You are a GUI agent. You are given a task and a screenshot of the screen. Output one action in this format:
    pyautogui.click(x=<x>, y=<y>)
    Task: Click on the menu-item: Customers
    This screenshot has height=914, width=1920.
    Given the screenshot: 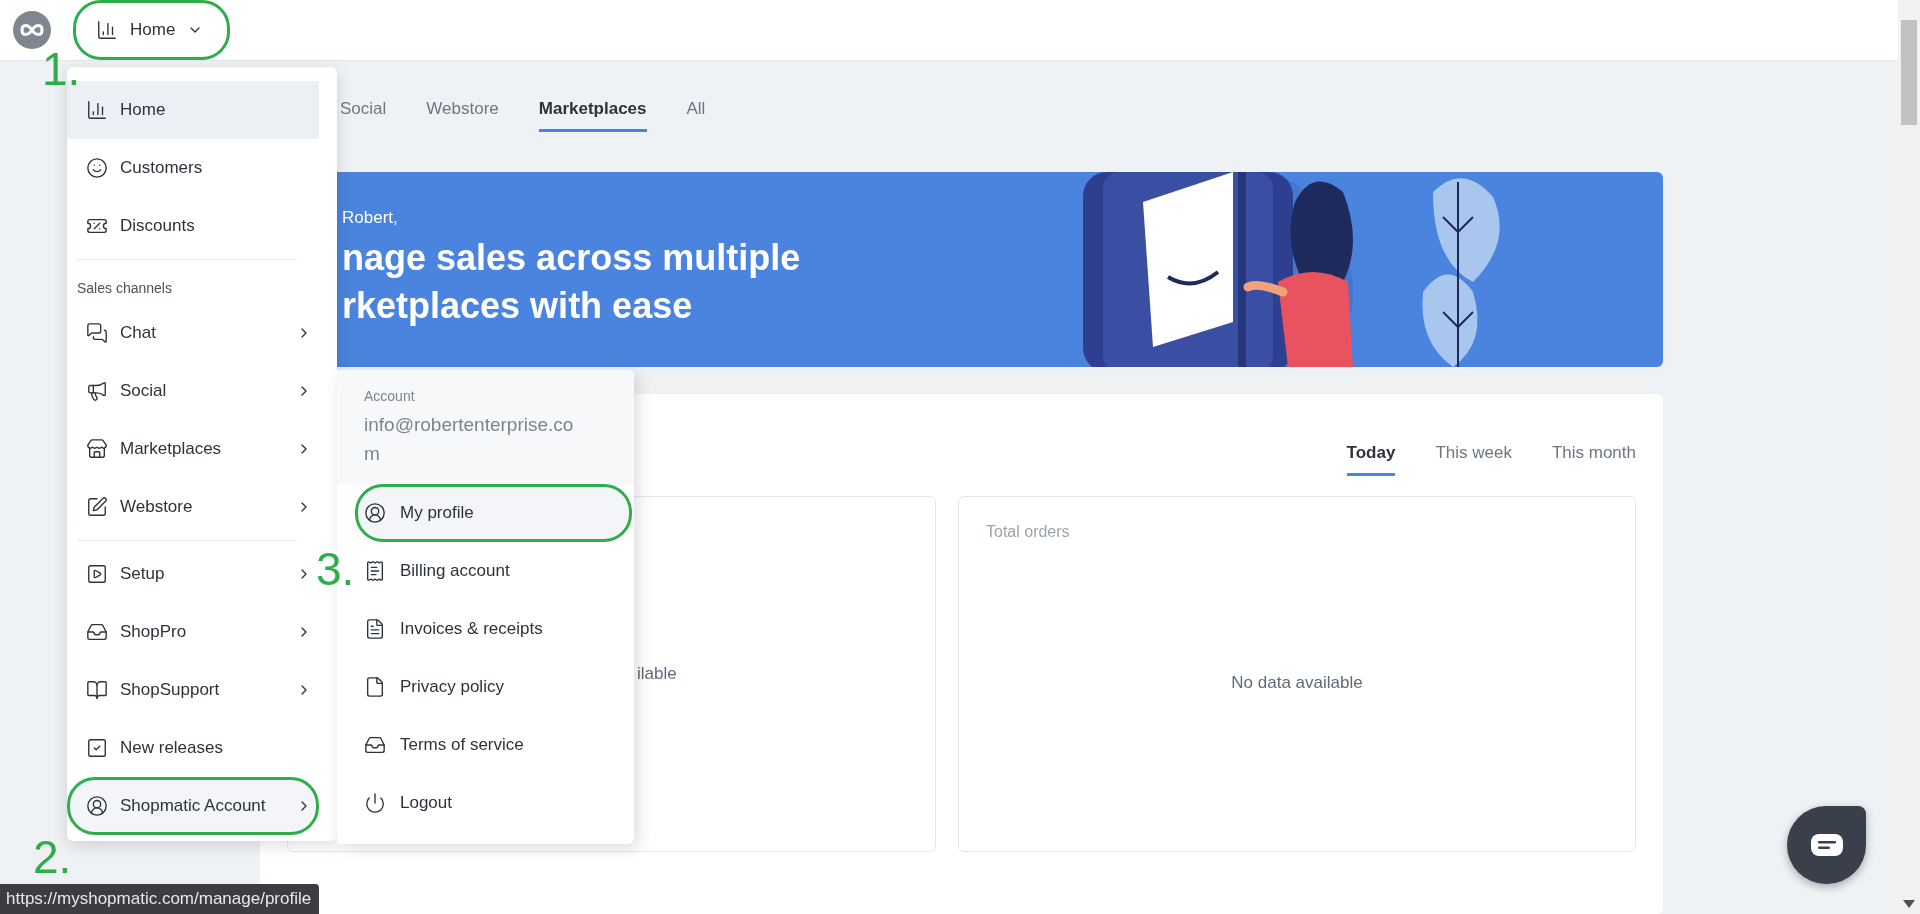 What is the action you would take?
    pyautogui.click(x=193, y=168)
    